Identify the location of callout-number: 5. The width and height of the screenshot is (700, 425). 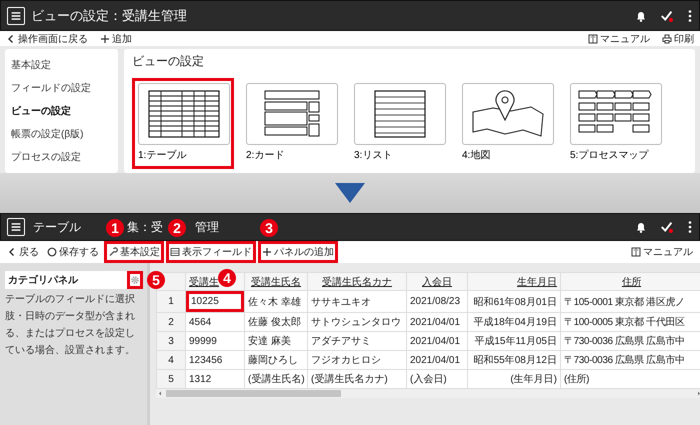
(156, 280).